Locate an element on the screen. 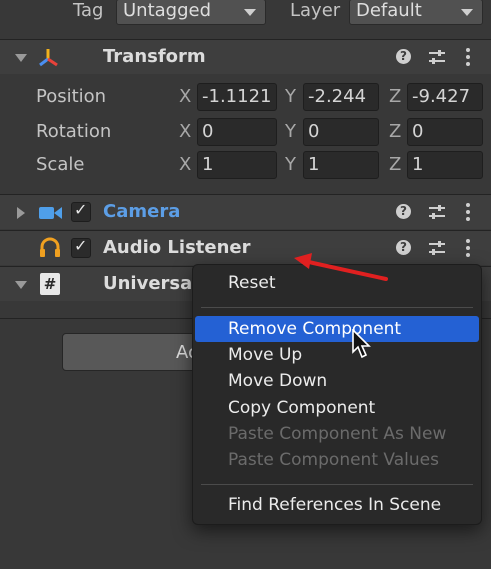 The width and height of the screenshot is (491, 569). menu-item-move-down: Move Down is located at coordinates (277, 381).